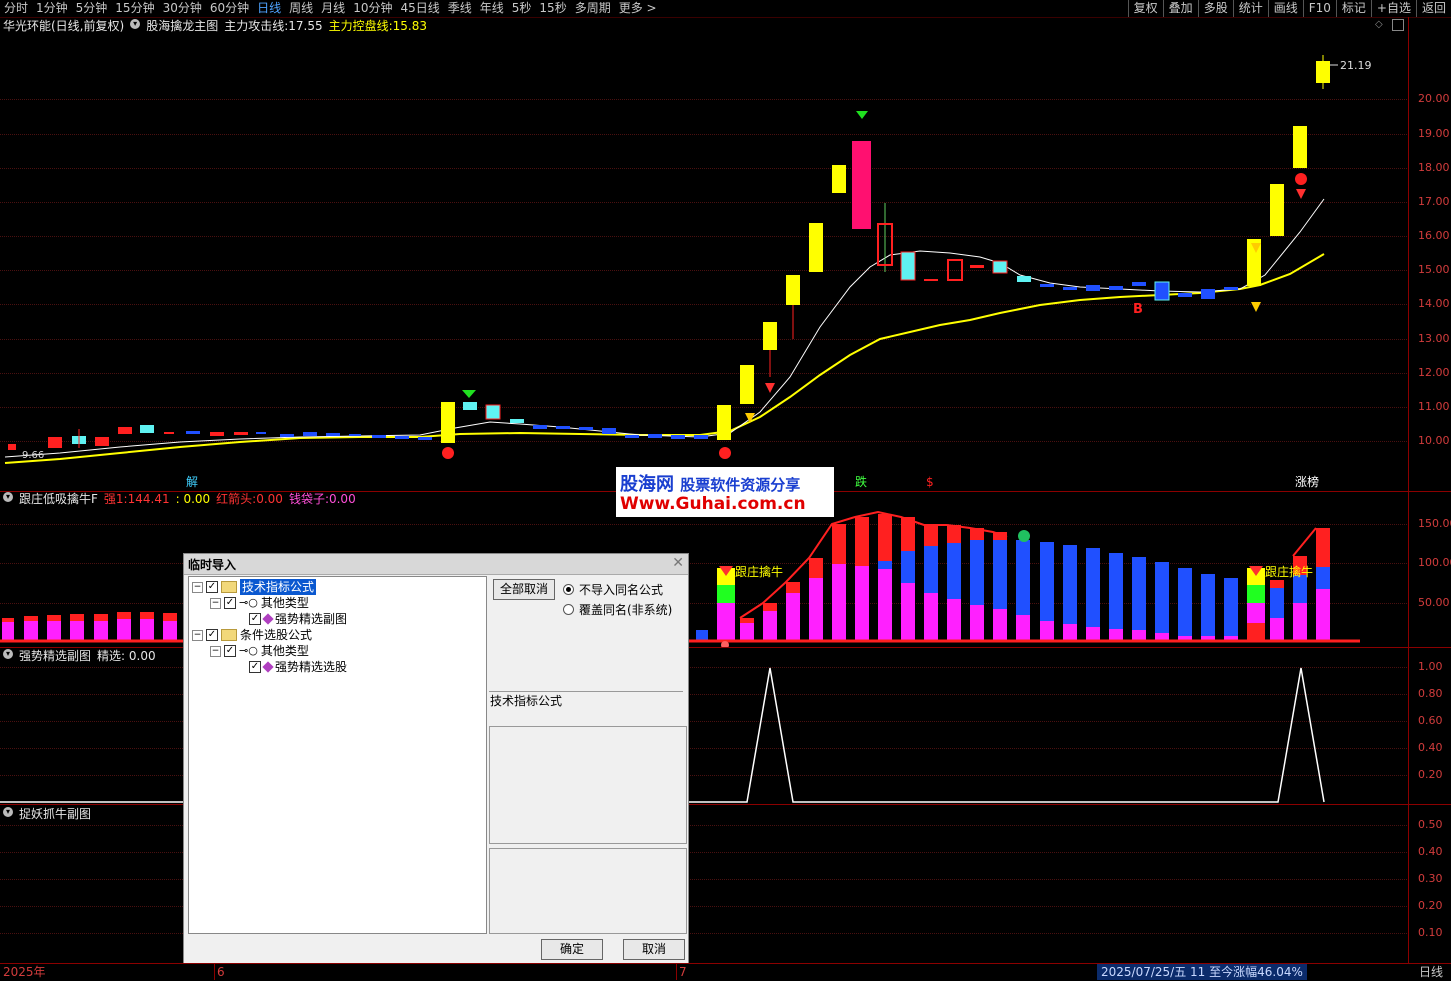 The width and height of the screenshot is (1451, 981). I want to click on tab-yearly: 年线, so click(492, 8).